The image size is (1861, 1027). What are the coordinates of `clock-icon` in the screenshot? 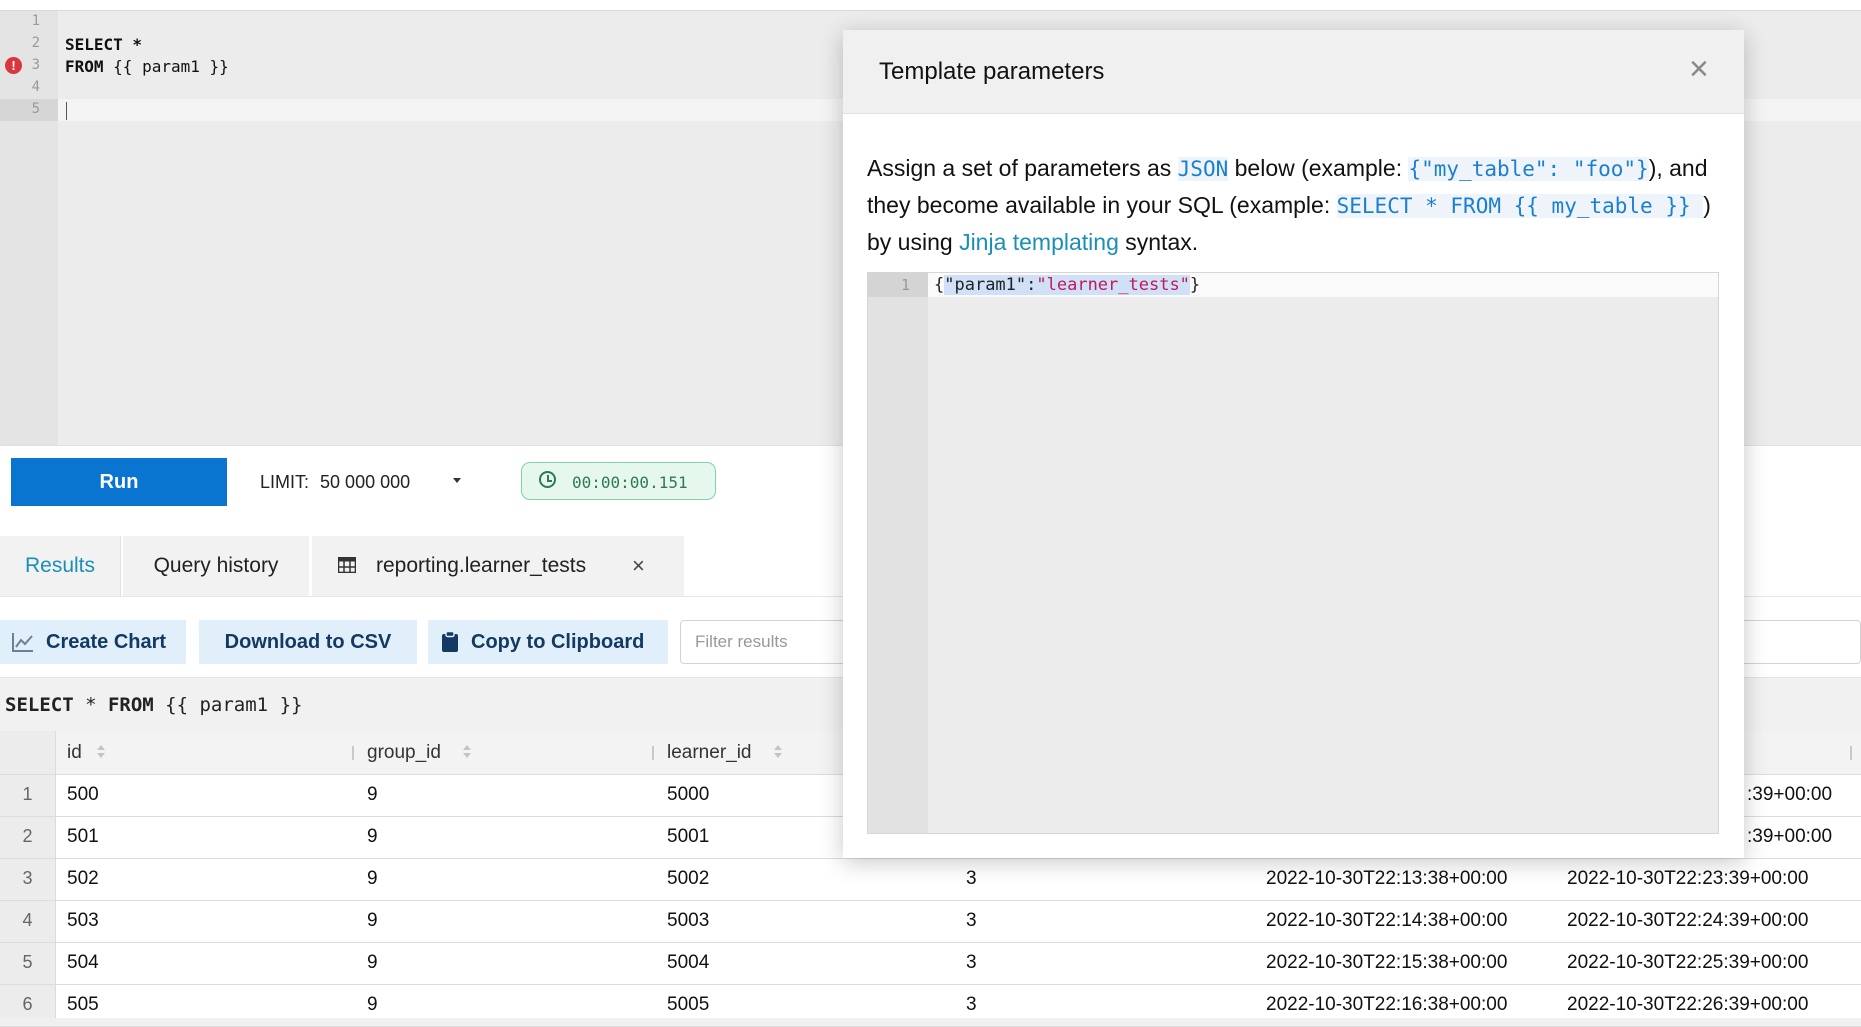 It's located at (547, 479).